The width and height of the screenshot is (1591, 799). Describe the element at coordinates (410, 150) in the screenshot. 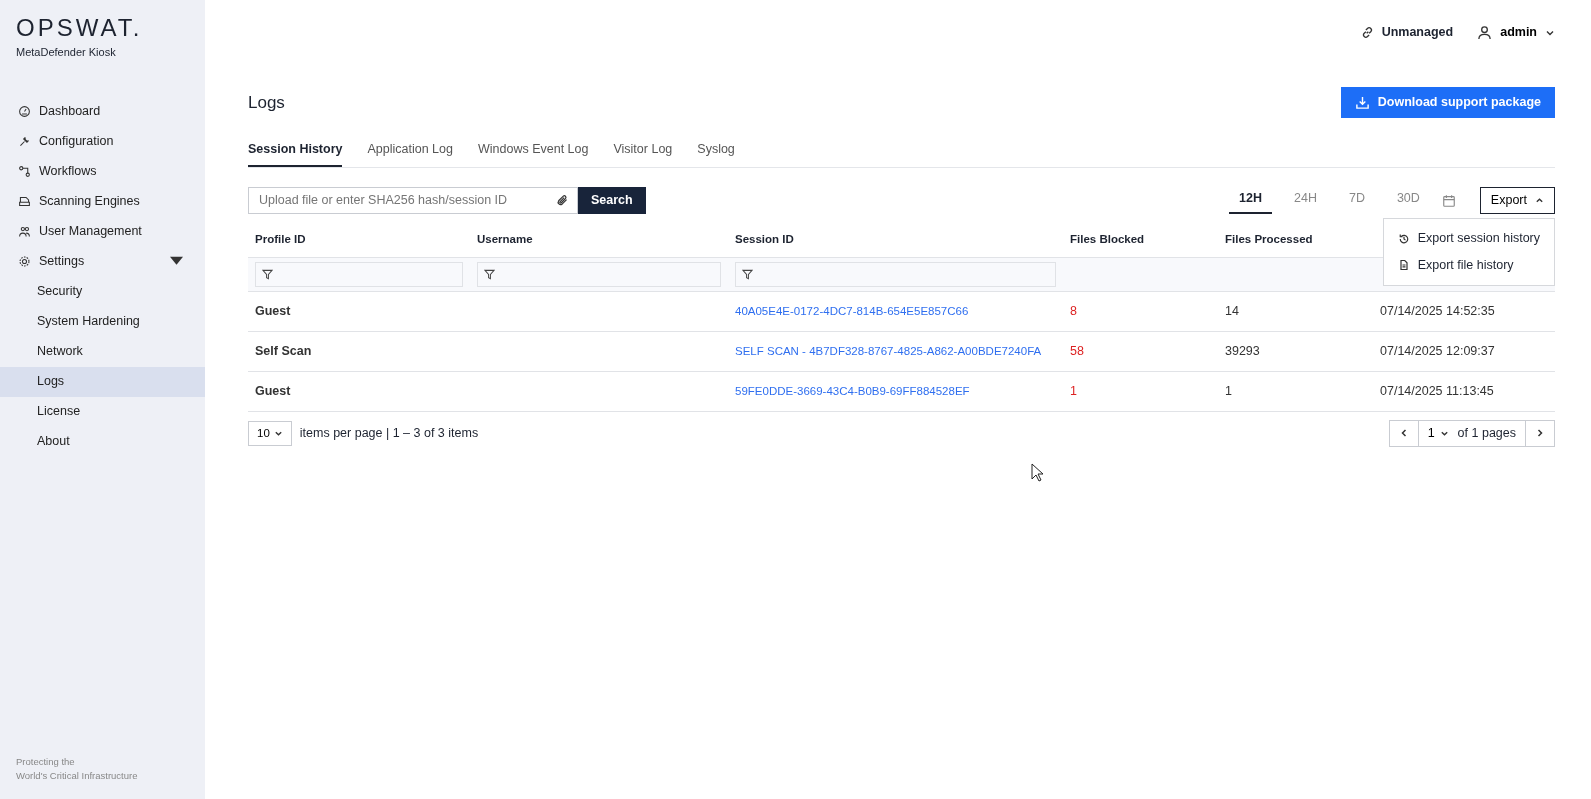

I see `tab: Application Log` at that location.